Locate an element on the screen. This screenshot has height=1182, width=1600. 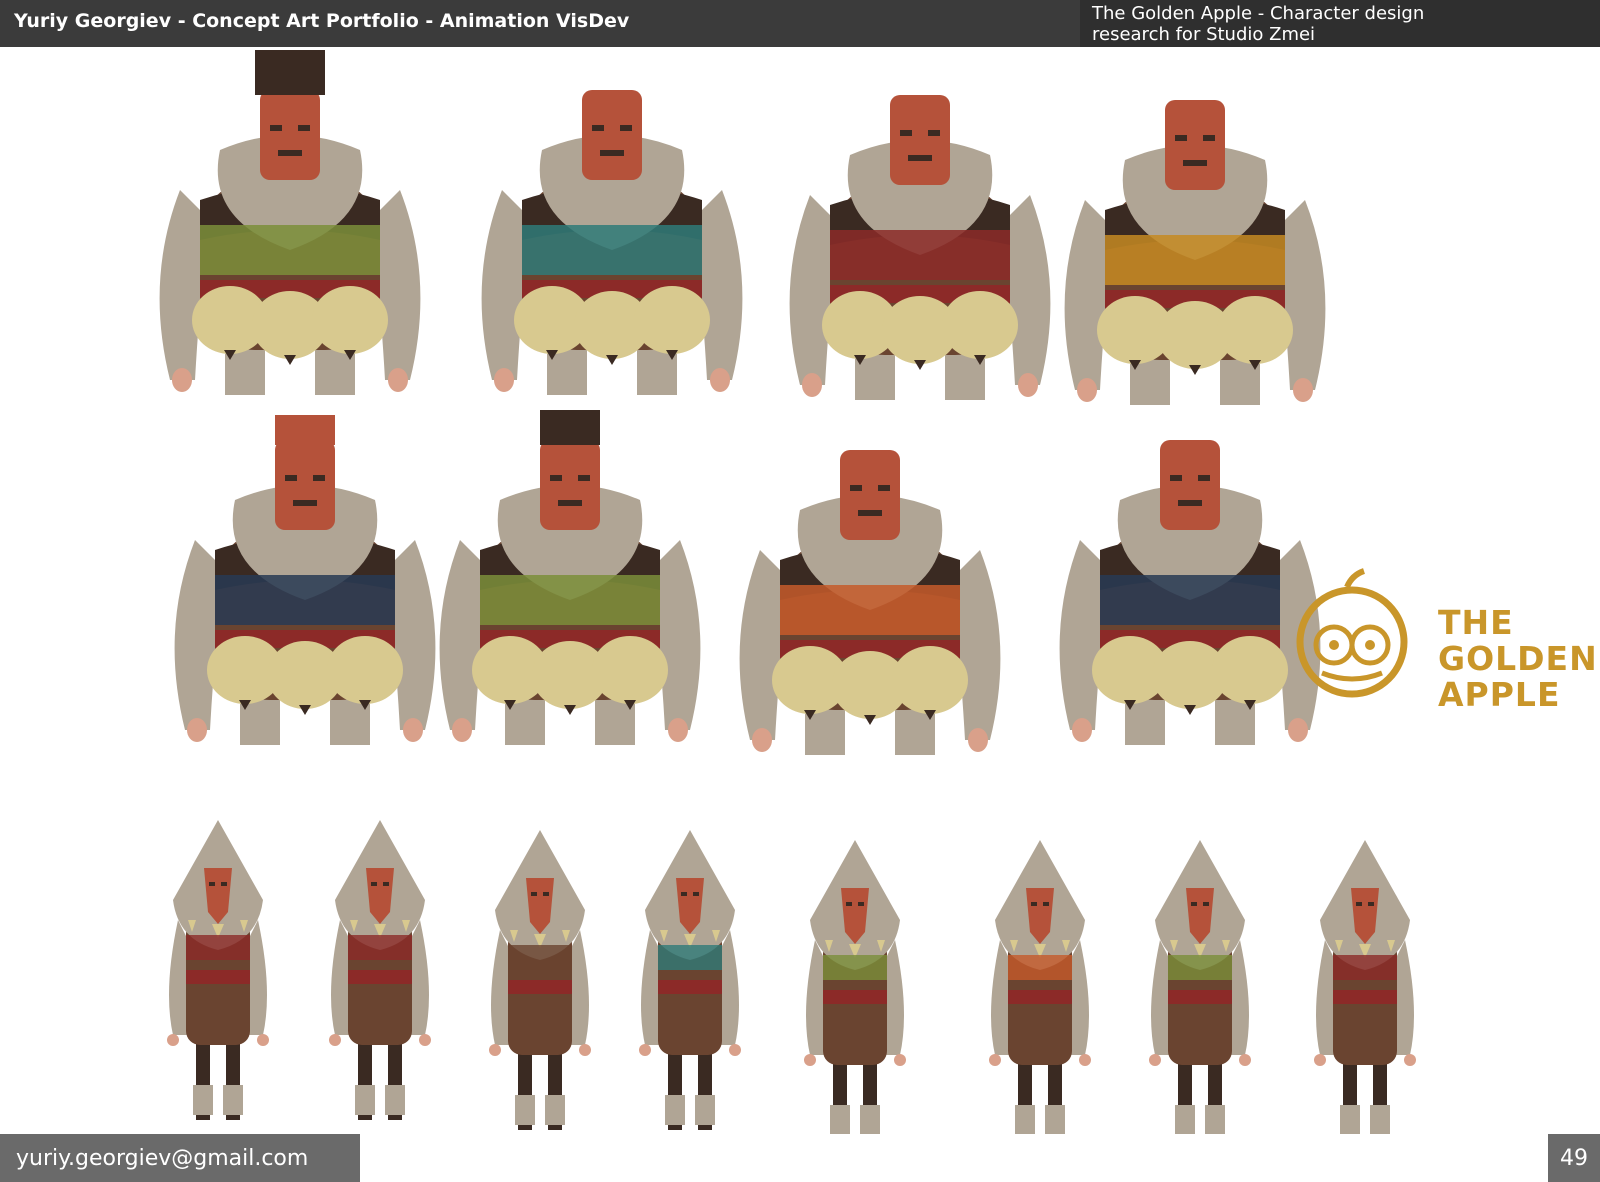
contact-email: yuriy.georgiev@gmail.com is located at coordinates (180, 1158).